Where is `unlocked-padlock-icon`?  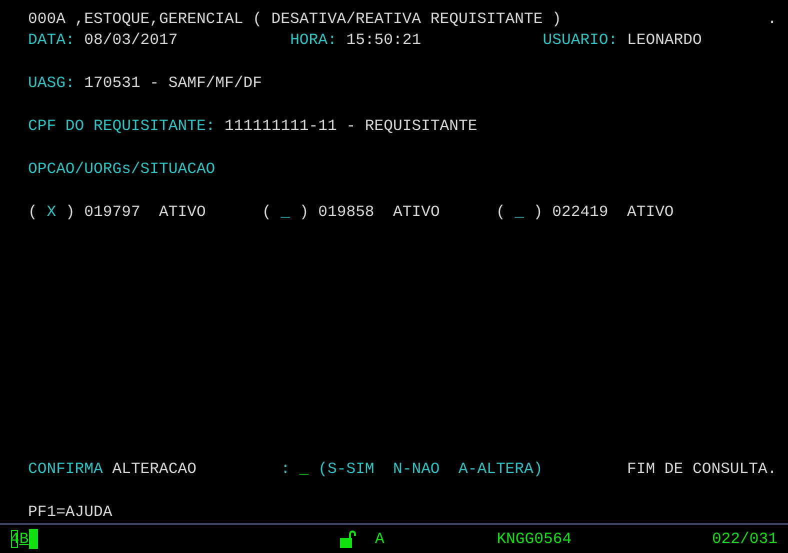
unlocked-padlock-icon is located at coordinates (348, 539).